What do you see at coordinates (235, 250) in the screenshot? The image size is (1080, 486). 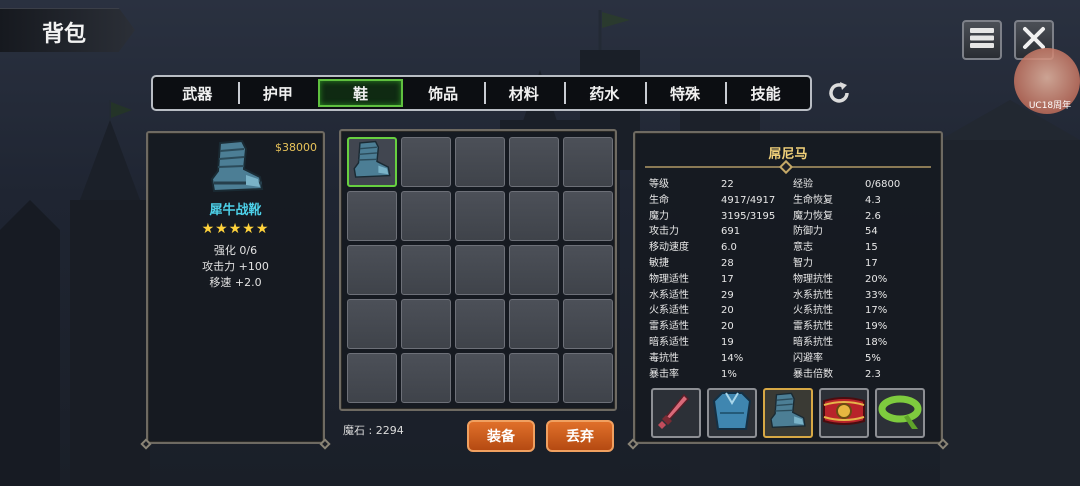 I see `item-enhance: 强化 0/6` at bounding box center [235, 250].